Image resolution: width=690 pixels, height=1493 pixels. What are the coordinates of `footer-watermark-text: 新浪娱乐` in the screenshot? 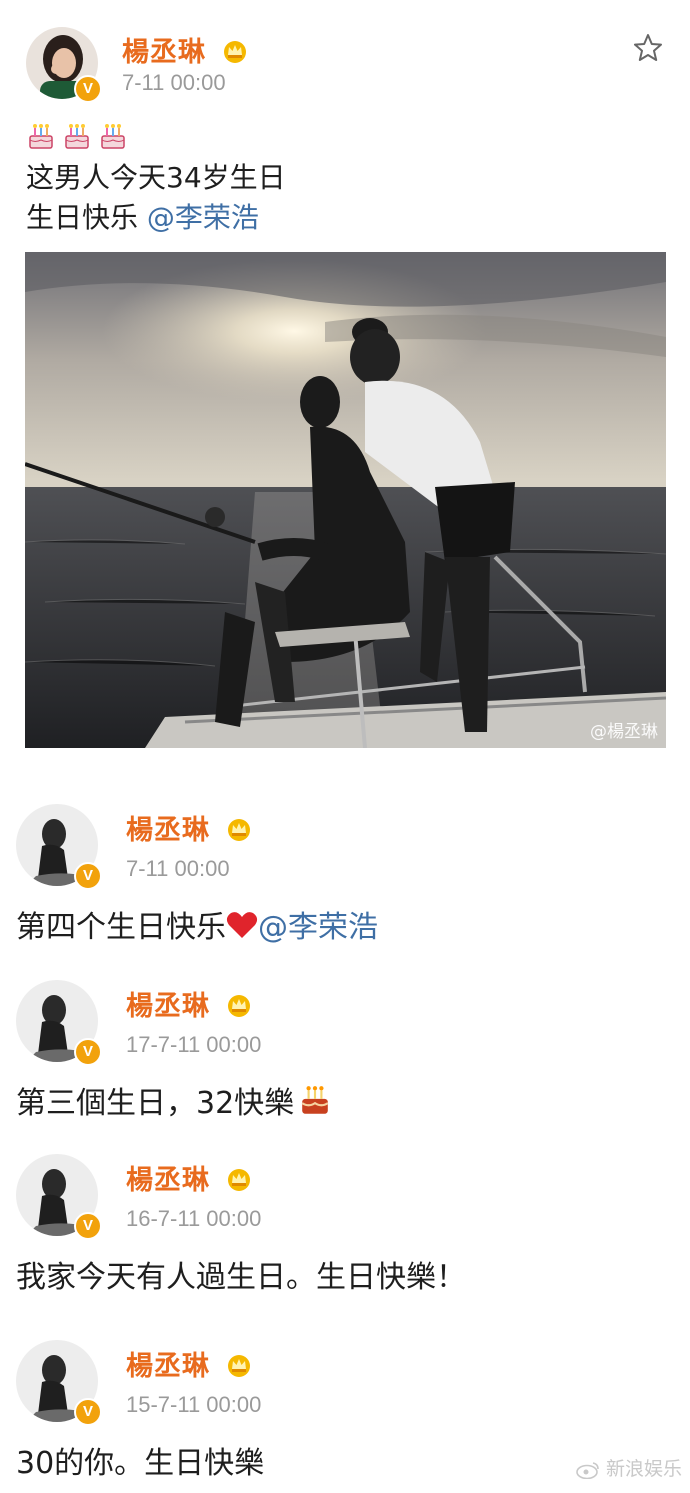 It's located at (643, 1469).